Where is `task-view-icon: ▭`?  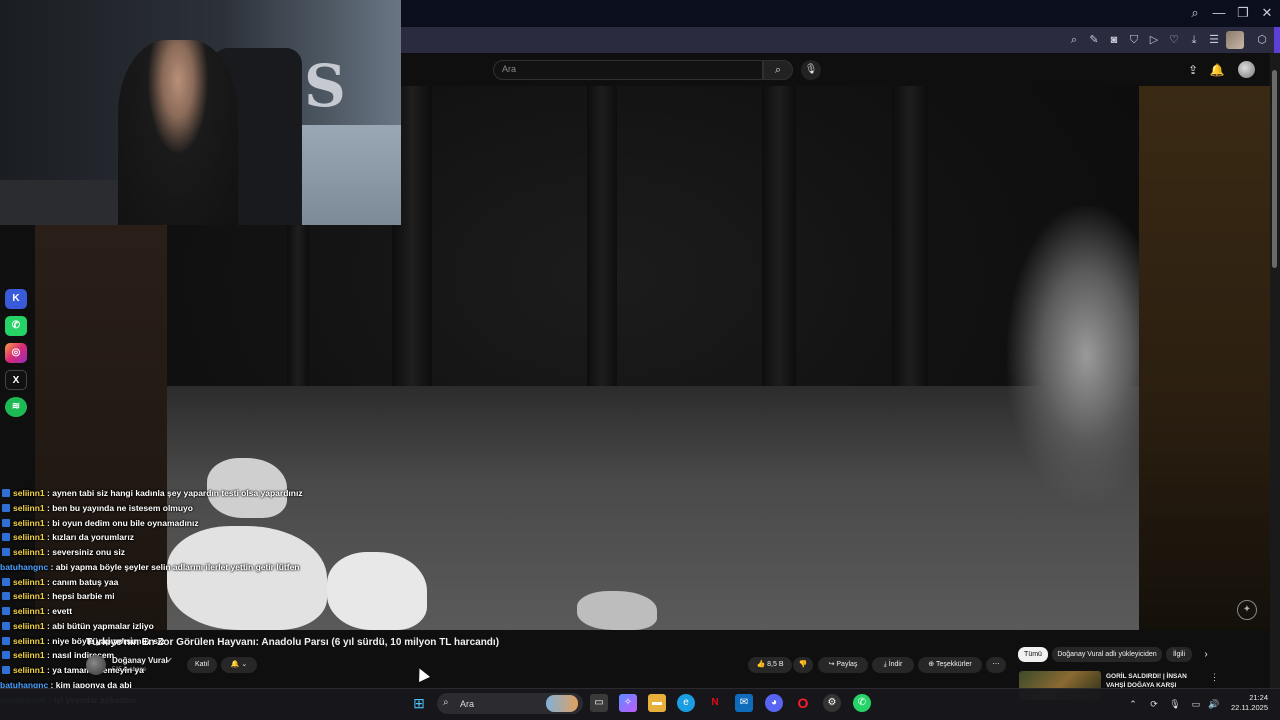
task-view-icon: ▭ is located at coordinates (599, 703).